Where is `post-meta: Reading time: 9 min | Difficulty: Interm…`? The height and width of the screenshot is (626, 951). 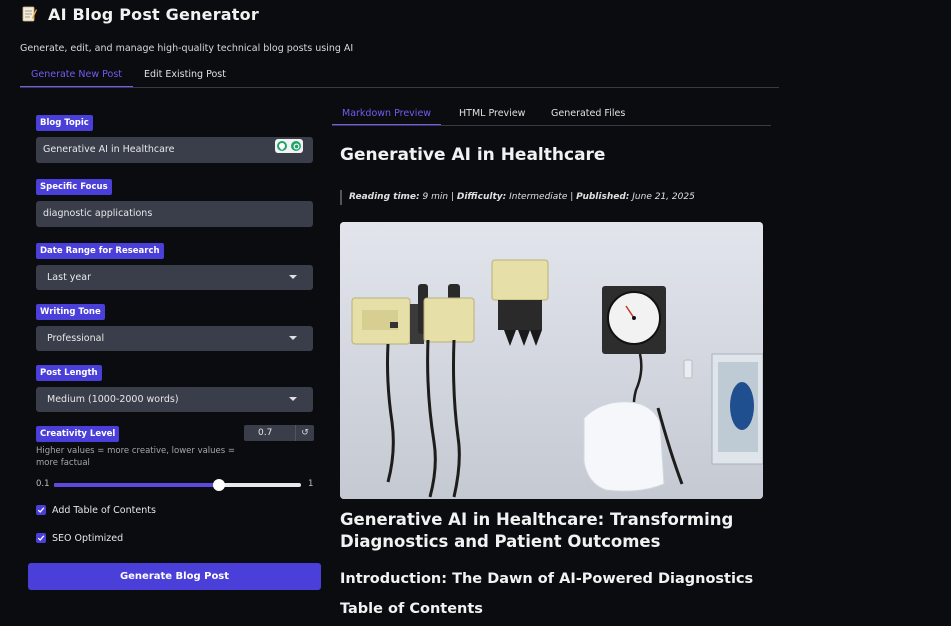
post-meta: Reading time: 9 min | Difficulty: Interm… is located at coordinates (517, 197).